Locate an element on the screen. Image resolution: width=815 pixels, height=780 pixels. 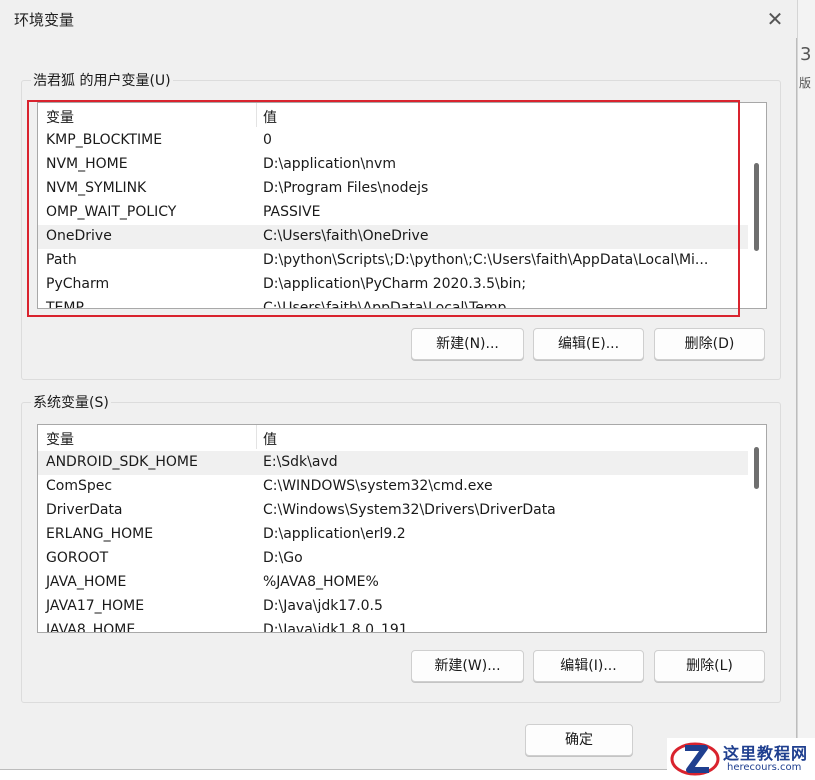
variable-name: PyCharm is located at coordinates (78, 284).